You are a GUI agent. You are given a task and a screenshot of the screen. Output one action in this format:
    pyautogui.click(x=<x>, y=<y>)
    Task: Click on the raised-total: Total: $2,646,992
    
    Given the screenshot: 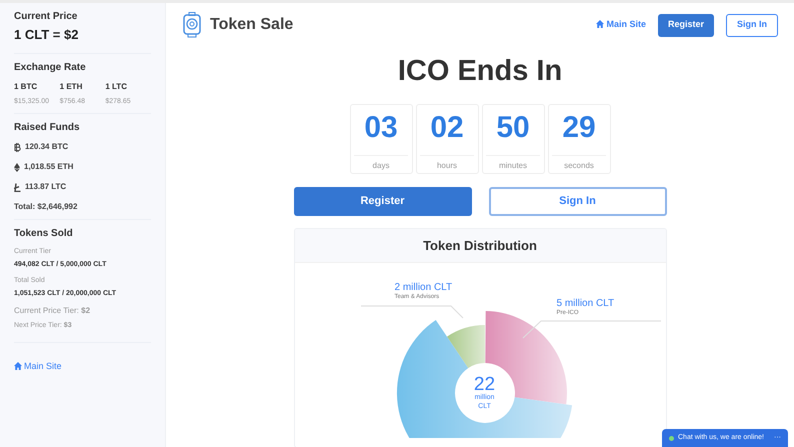 What is the action you would take?
    pyautogui.click(x=46, y=207)
    